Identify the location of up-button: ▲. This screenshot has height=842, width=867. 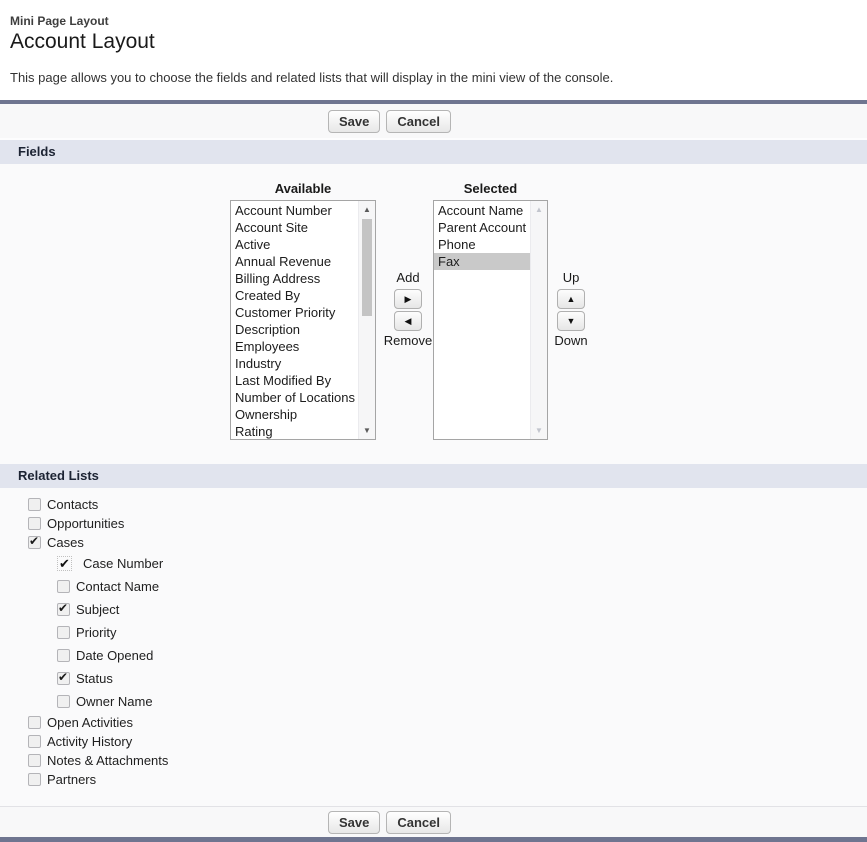
(571, 299).